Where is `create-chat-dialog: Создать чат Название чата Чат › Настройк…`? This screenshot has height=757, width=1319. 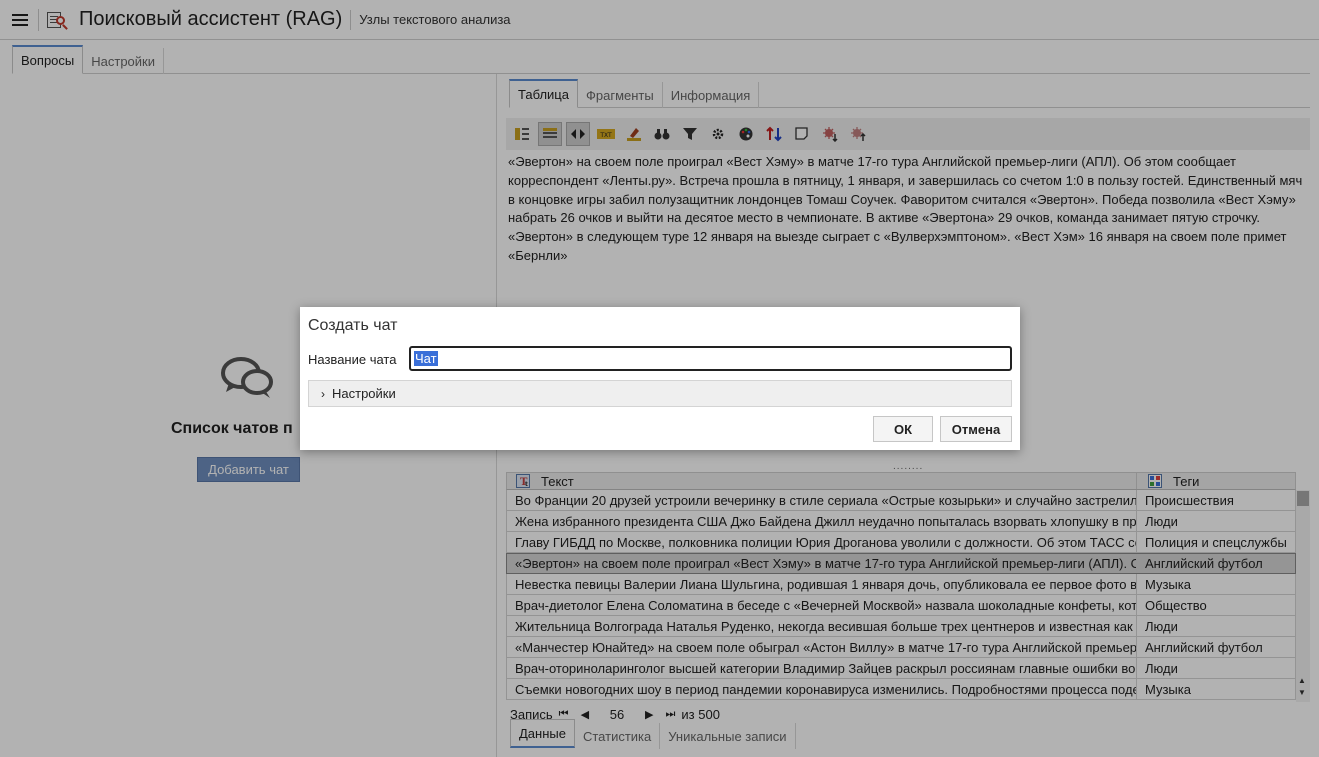
create-chat-dialog: Создать чат Название чата Чат › Настройк… is located at coordinates (660, 378).